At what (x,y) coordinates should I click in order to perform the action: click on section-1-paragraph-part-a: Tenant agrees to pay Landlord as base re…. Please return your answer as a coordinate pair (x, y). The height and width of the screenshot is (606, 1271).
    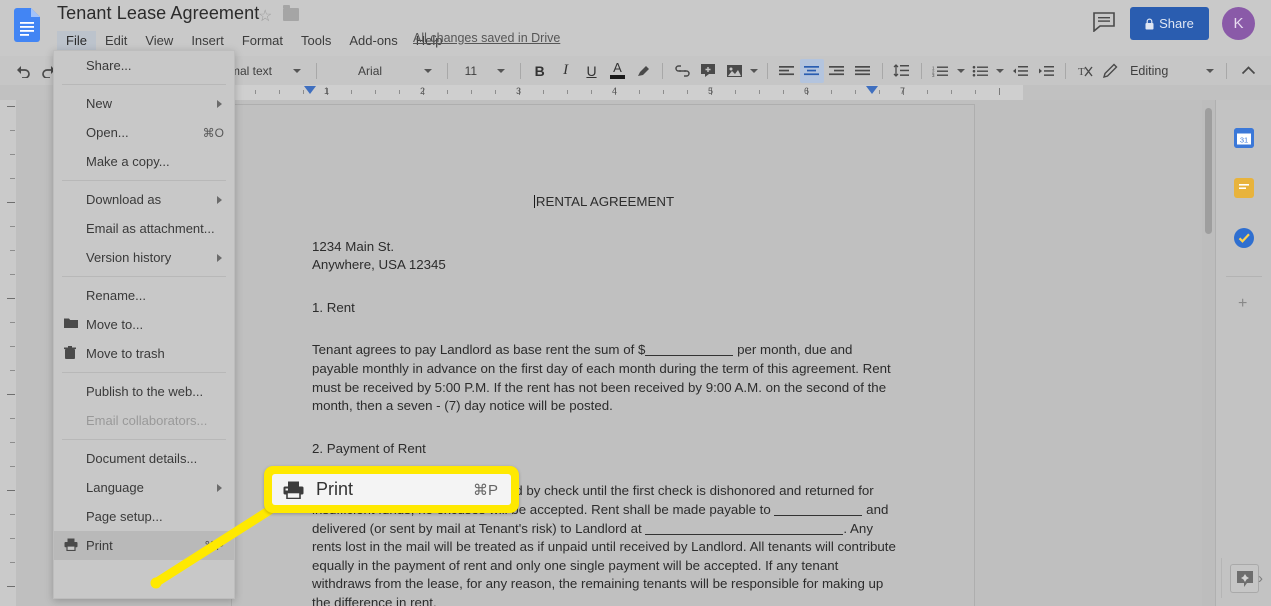
    Looking at the image, I should click on (479, 350).